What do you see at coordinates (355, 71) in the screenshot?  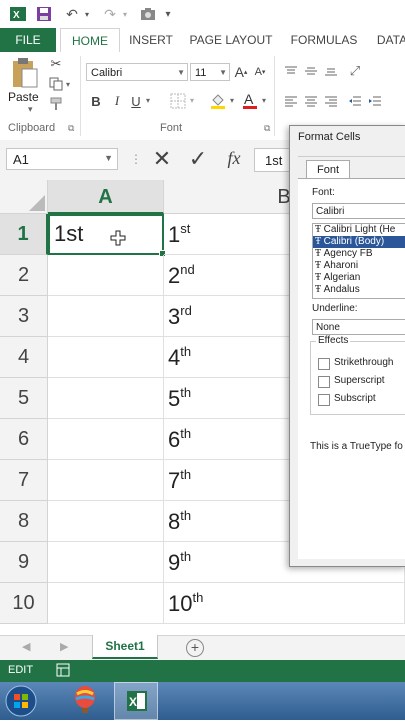 I see `orientation-icon: ⤢` at bounding box center [355, 71].